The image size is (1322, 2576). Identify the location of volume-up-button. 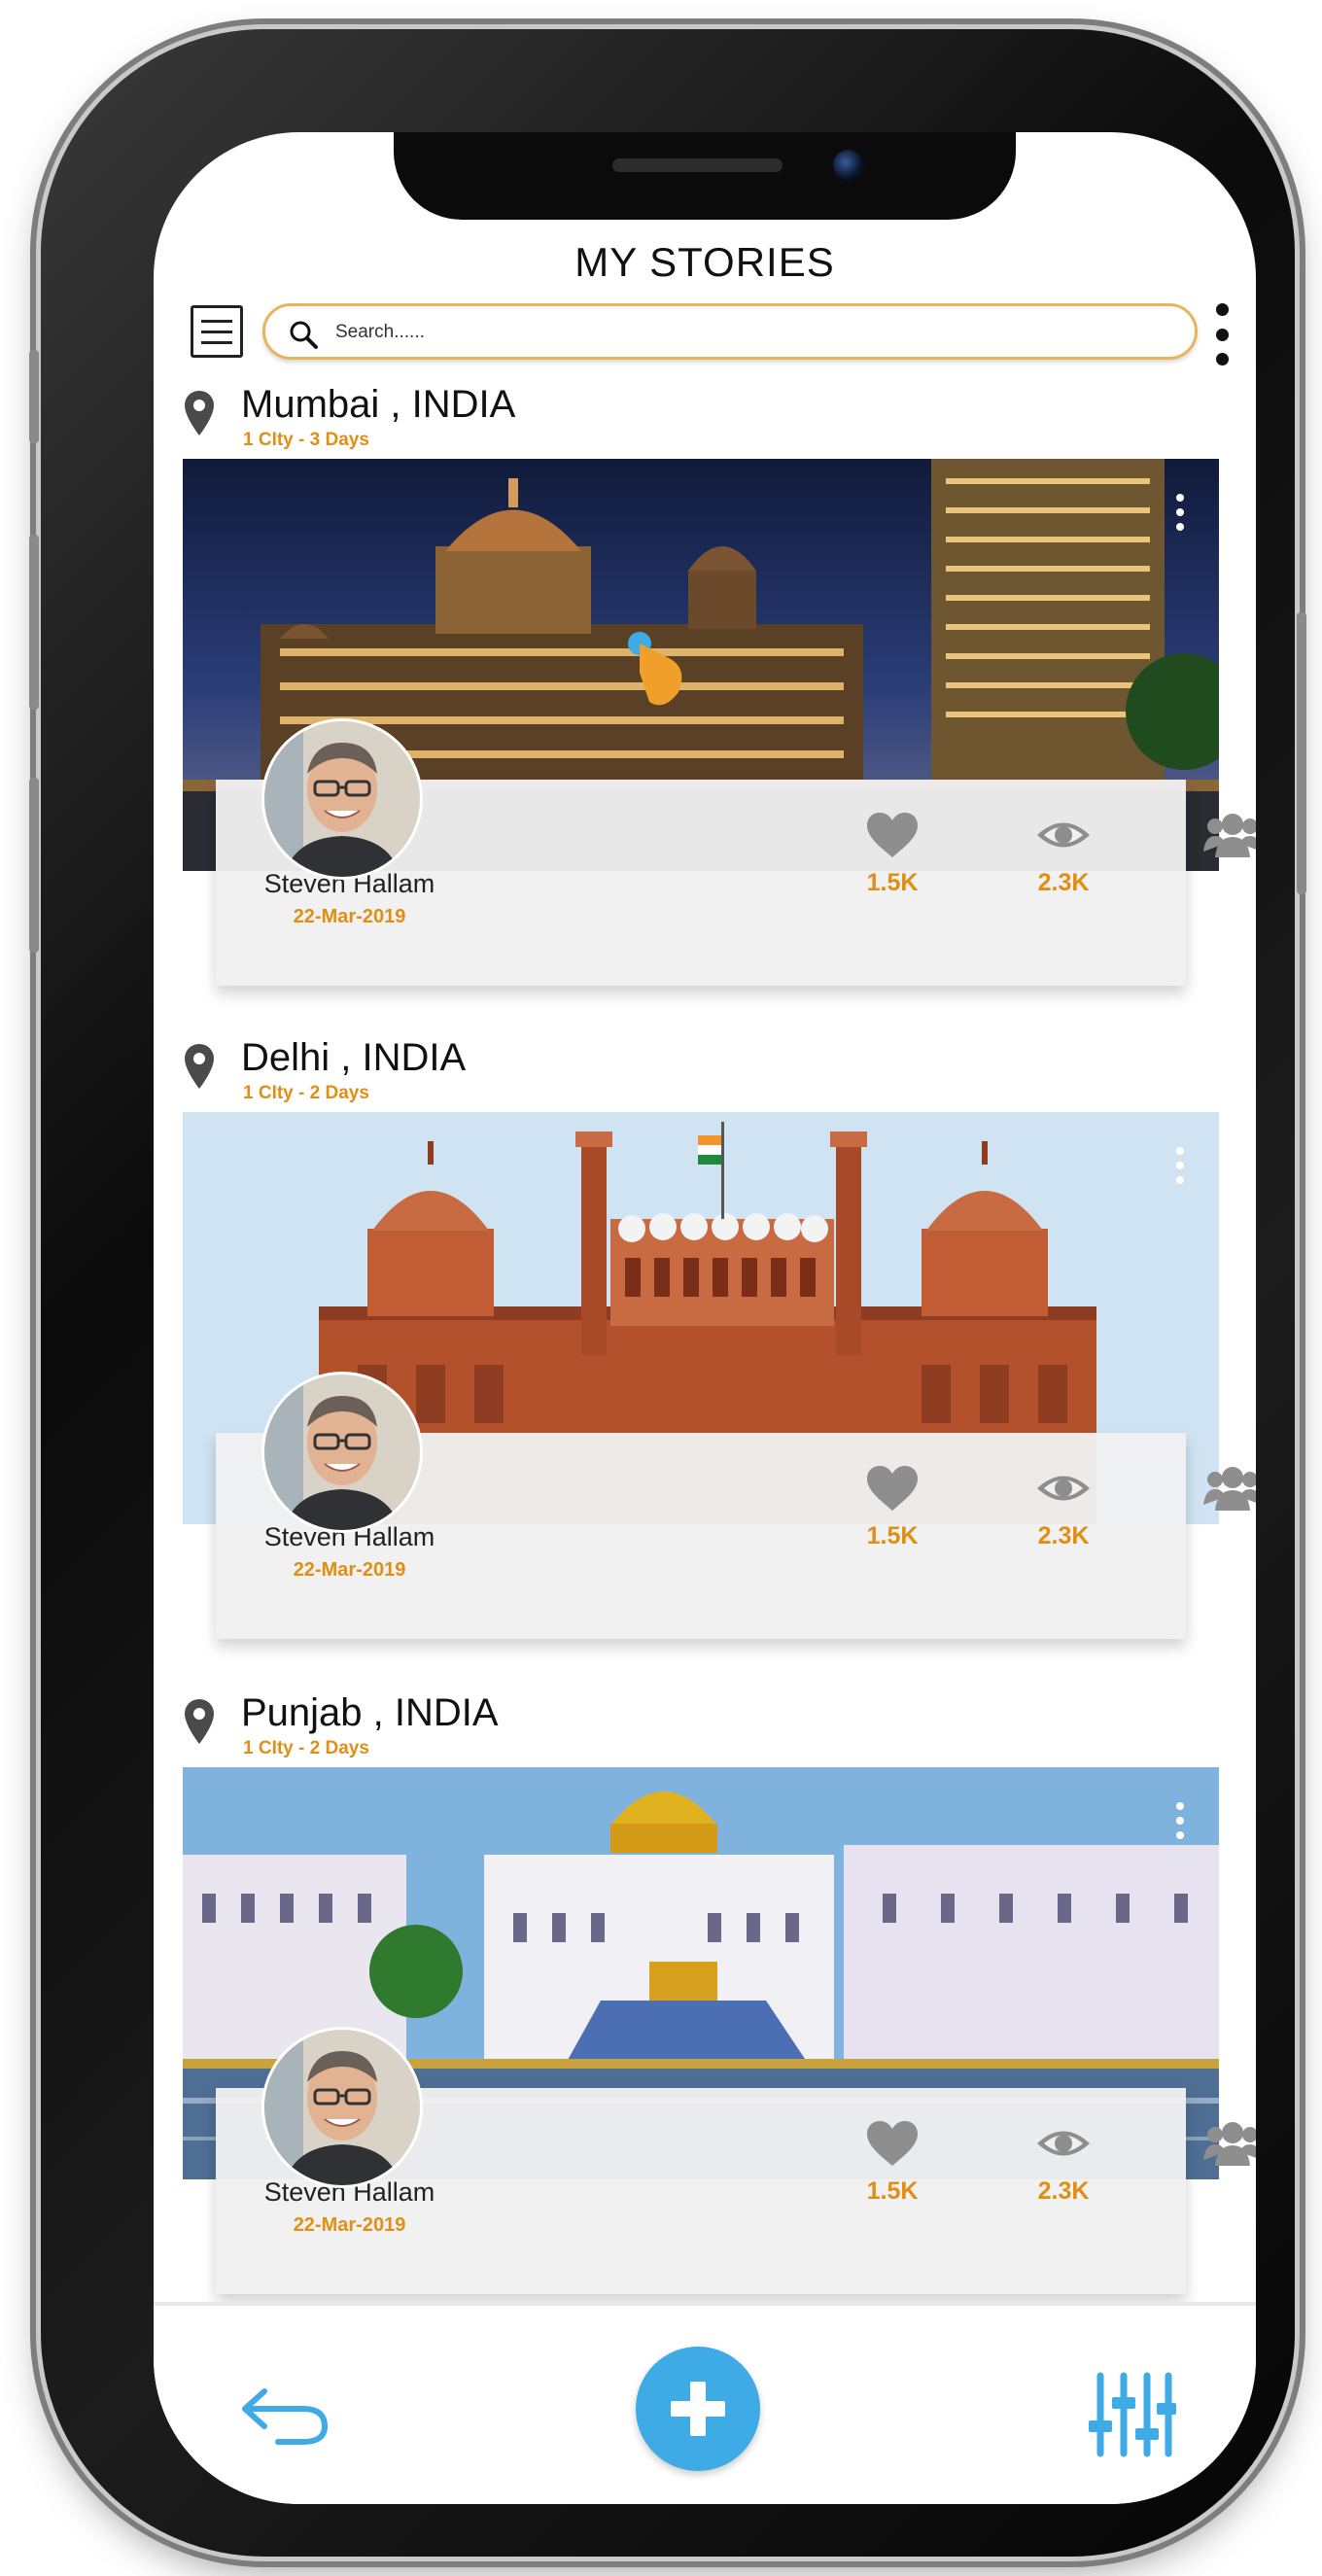
(34, 622).